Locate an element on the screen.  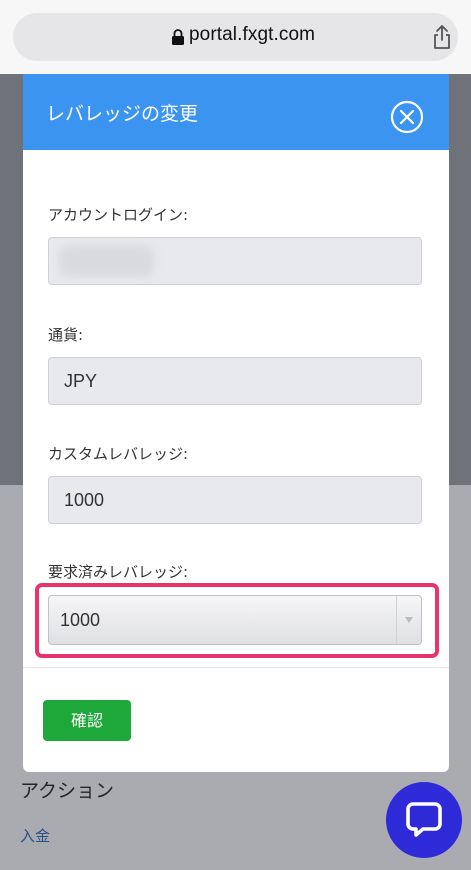
chevron-down-icon is located at coordinates (409, 620).